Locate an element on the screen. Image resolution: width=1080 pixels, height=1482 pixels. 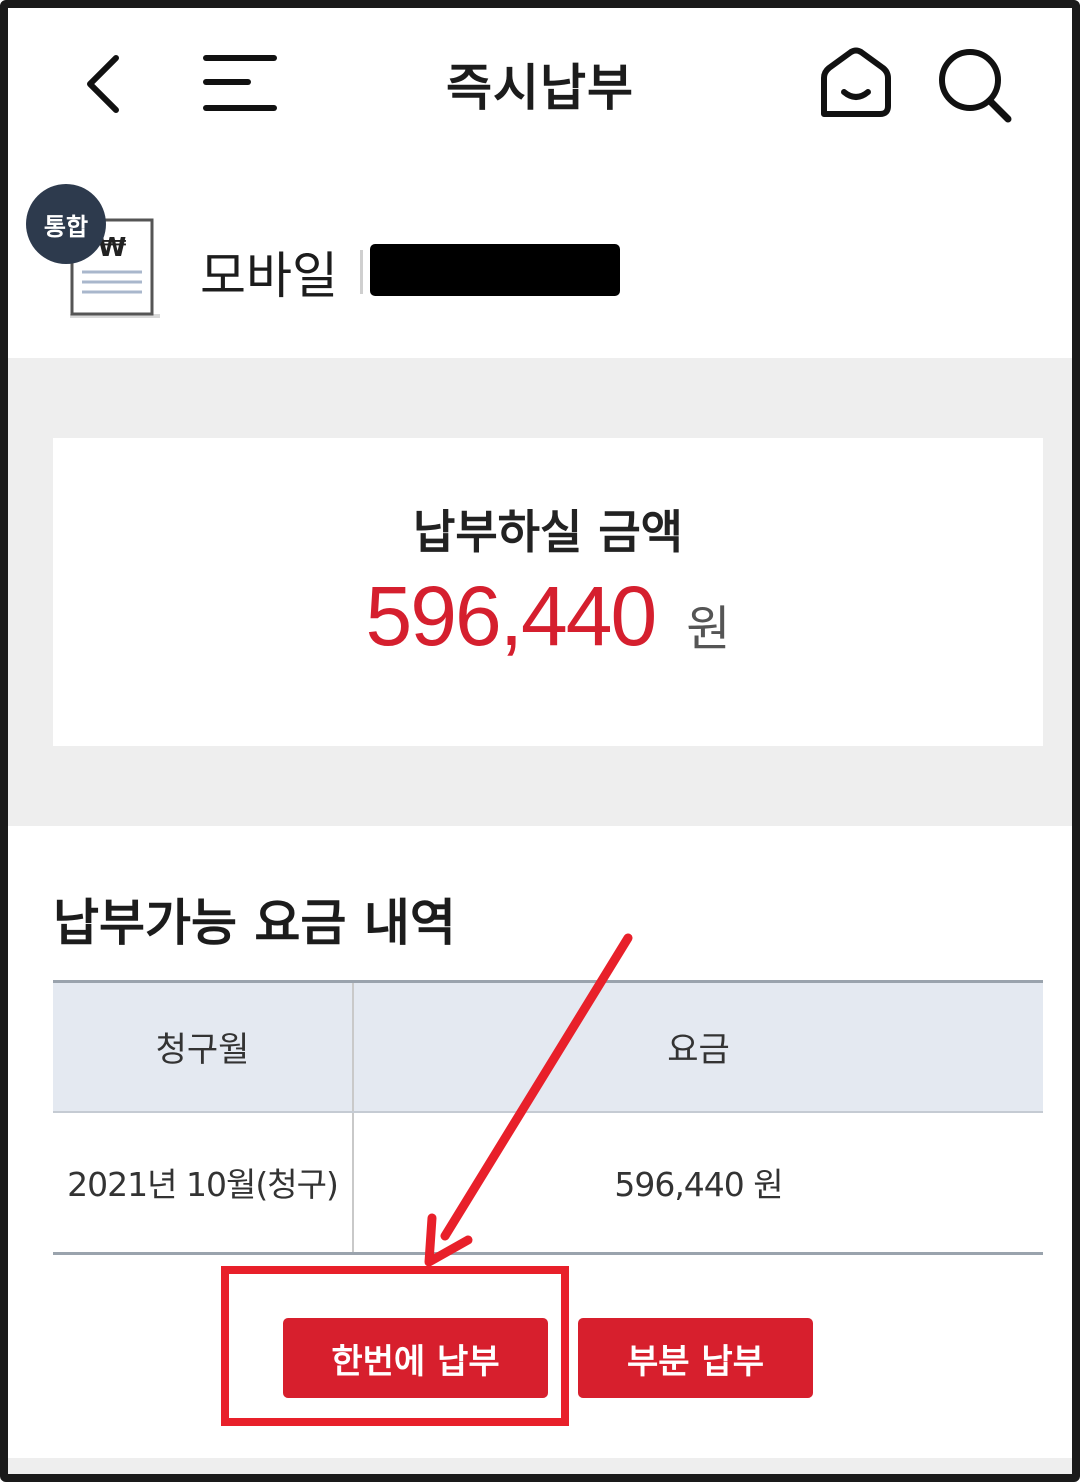
integrated-badge: 통합 is located at coordinates (66, 224).